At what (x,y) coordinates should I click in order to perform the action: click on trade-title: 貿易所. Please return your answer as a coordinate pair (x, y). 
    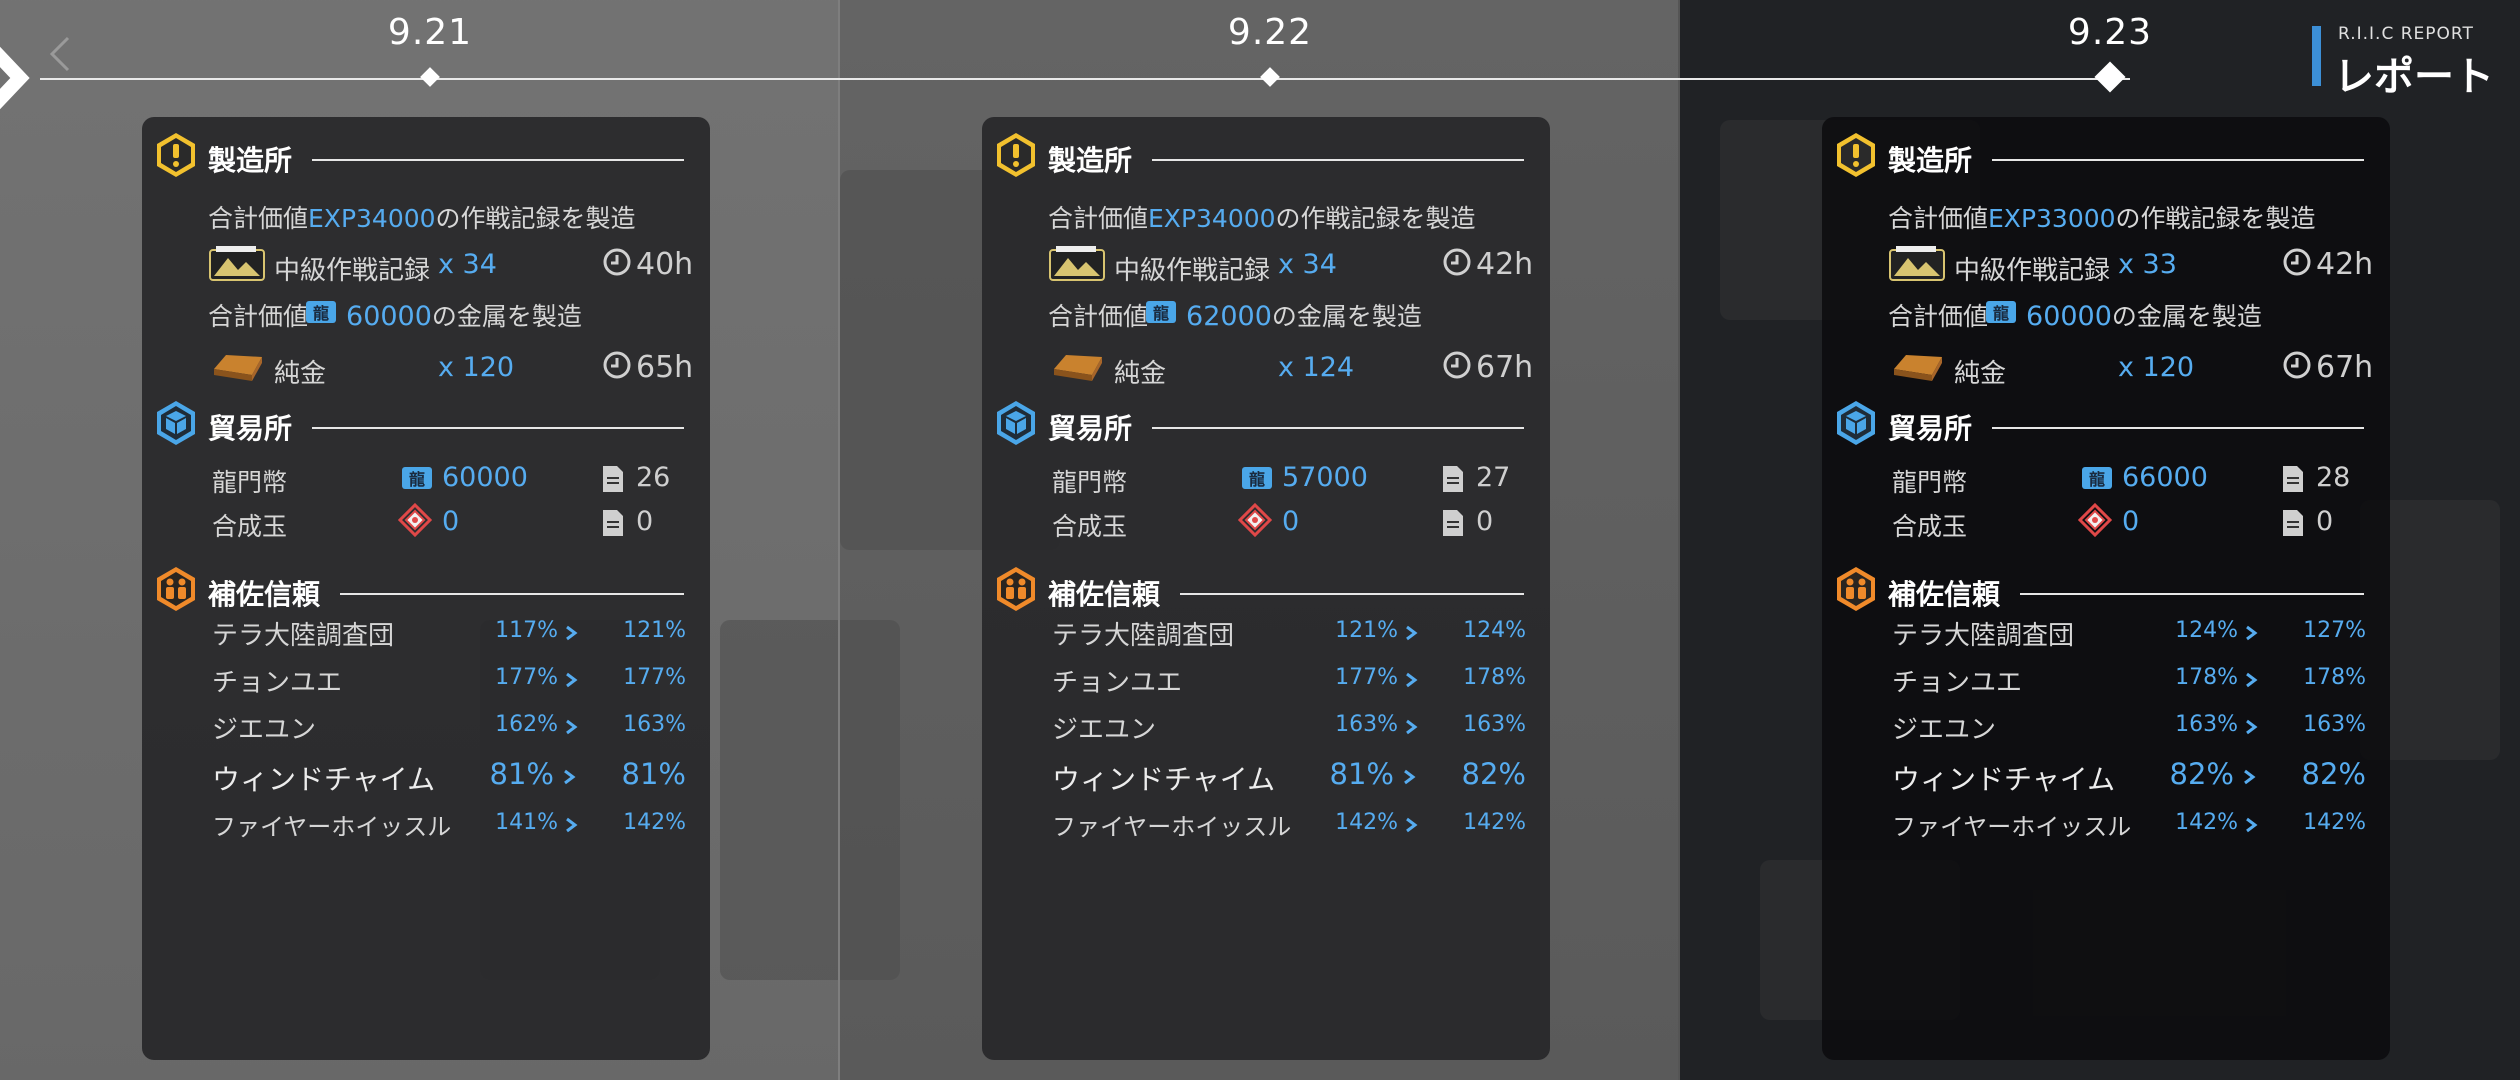
    Looking at the image, I should click on (1090, 428).